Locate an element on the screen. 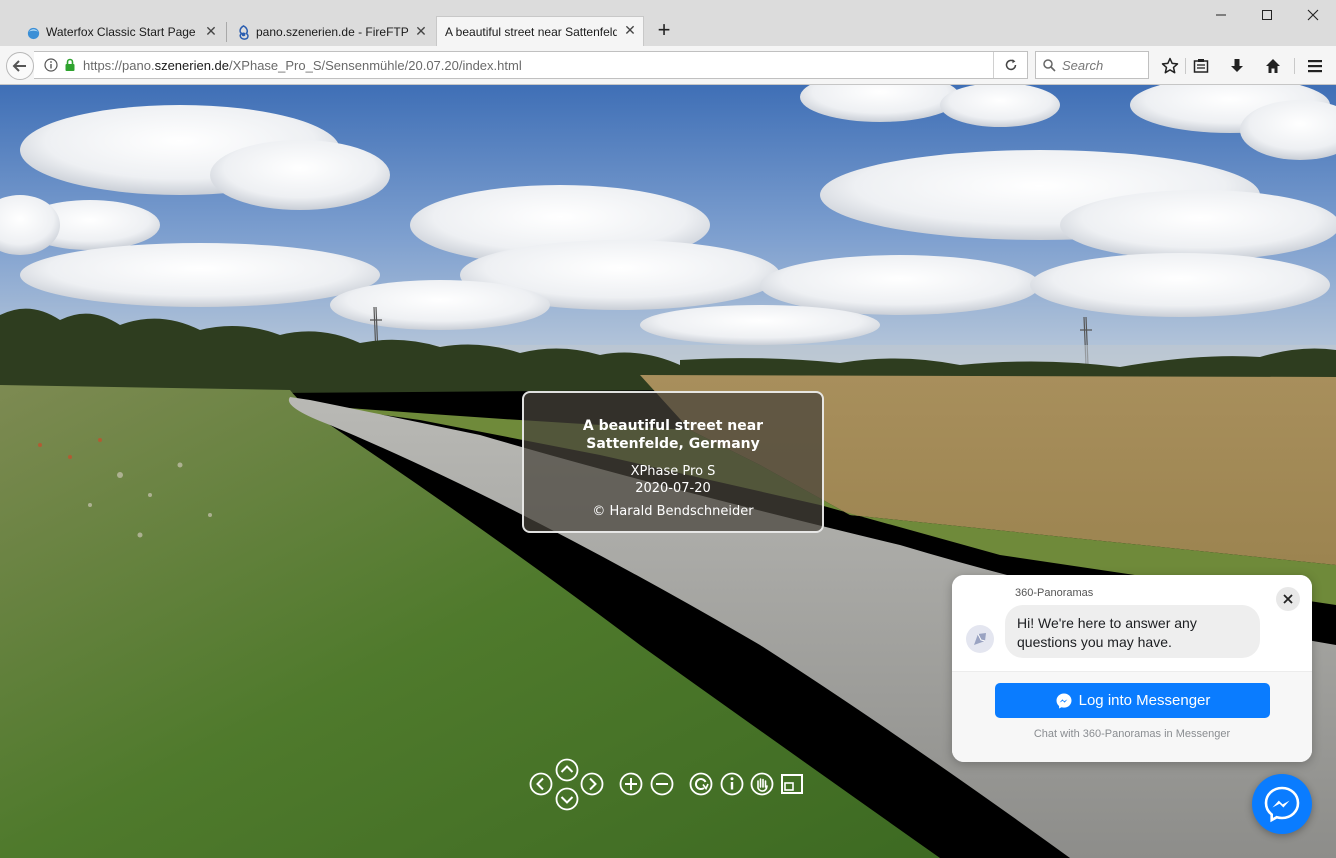 The image size is (1336, 858). reload-icon is located at coordinates (1010, 65).